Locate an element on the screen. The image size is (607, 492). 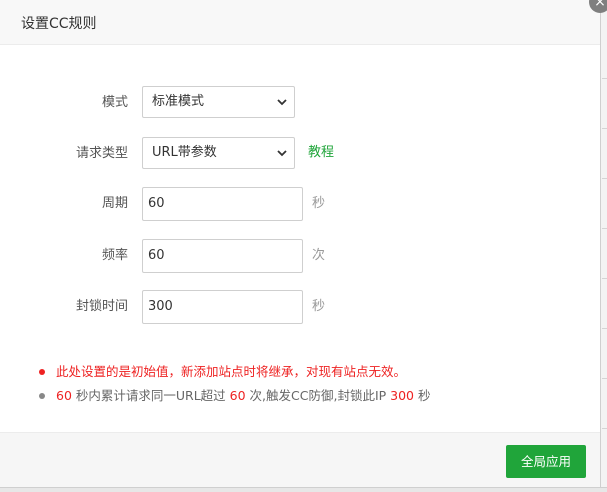
mode-select: 标准模式 is located at coordinates (218, 102).